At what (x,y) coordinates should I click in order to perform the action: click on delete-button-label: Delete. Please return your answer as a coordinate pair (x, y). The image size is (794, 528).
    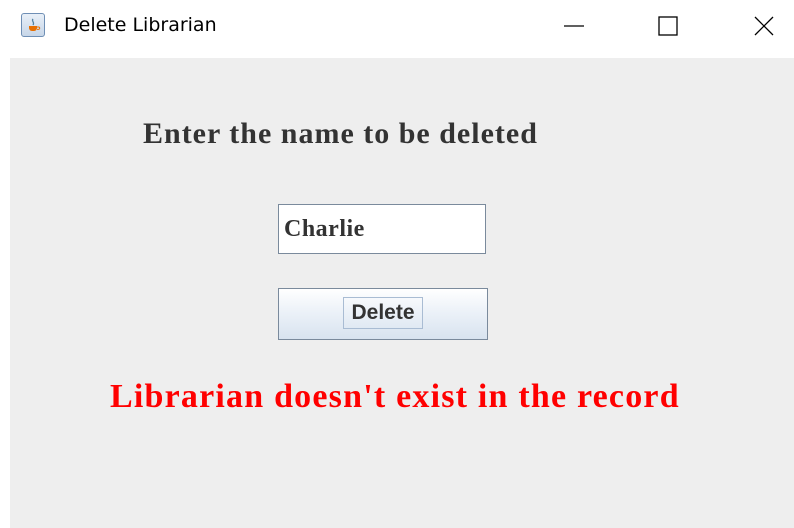
    Looking at the image, I should click on (383, 313).